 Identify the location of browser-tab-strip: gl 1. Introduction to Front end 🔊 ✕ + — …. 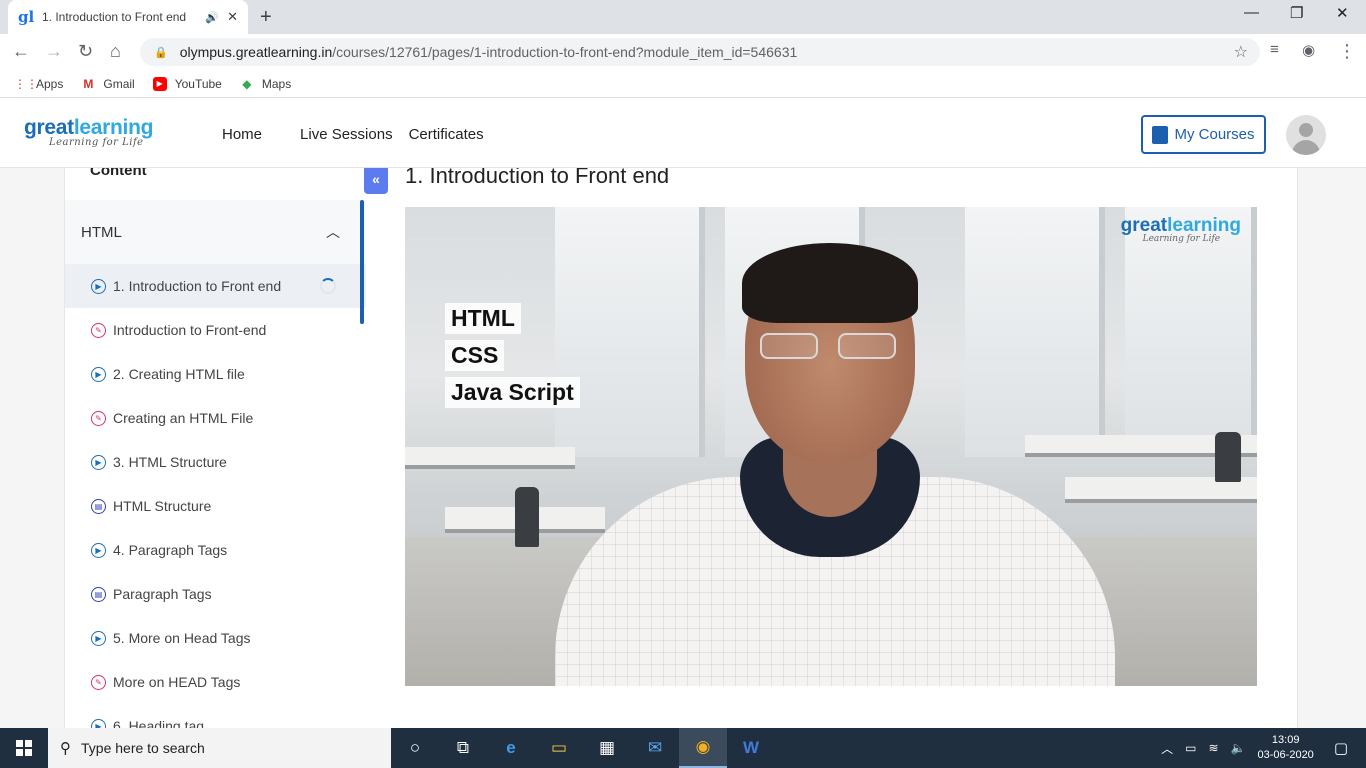
(683, 17).